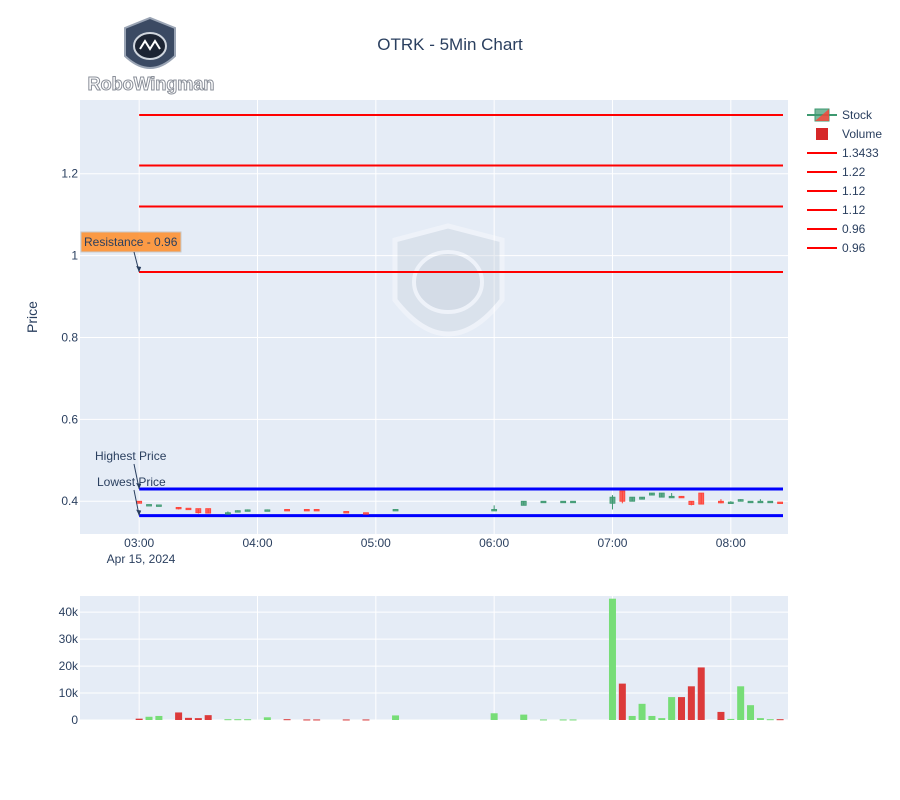 This screenshot has height=800, width=900. Describe the element at coordinates (32, 317) in the screenshot. I see `y-axis-title: Price` at that location.